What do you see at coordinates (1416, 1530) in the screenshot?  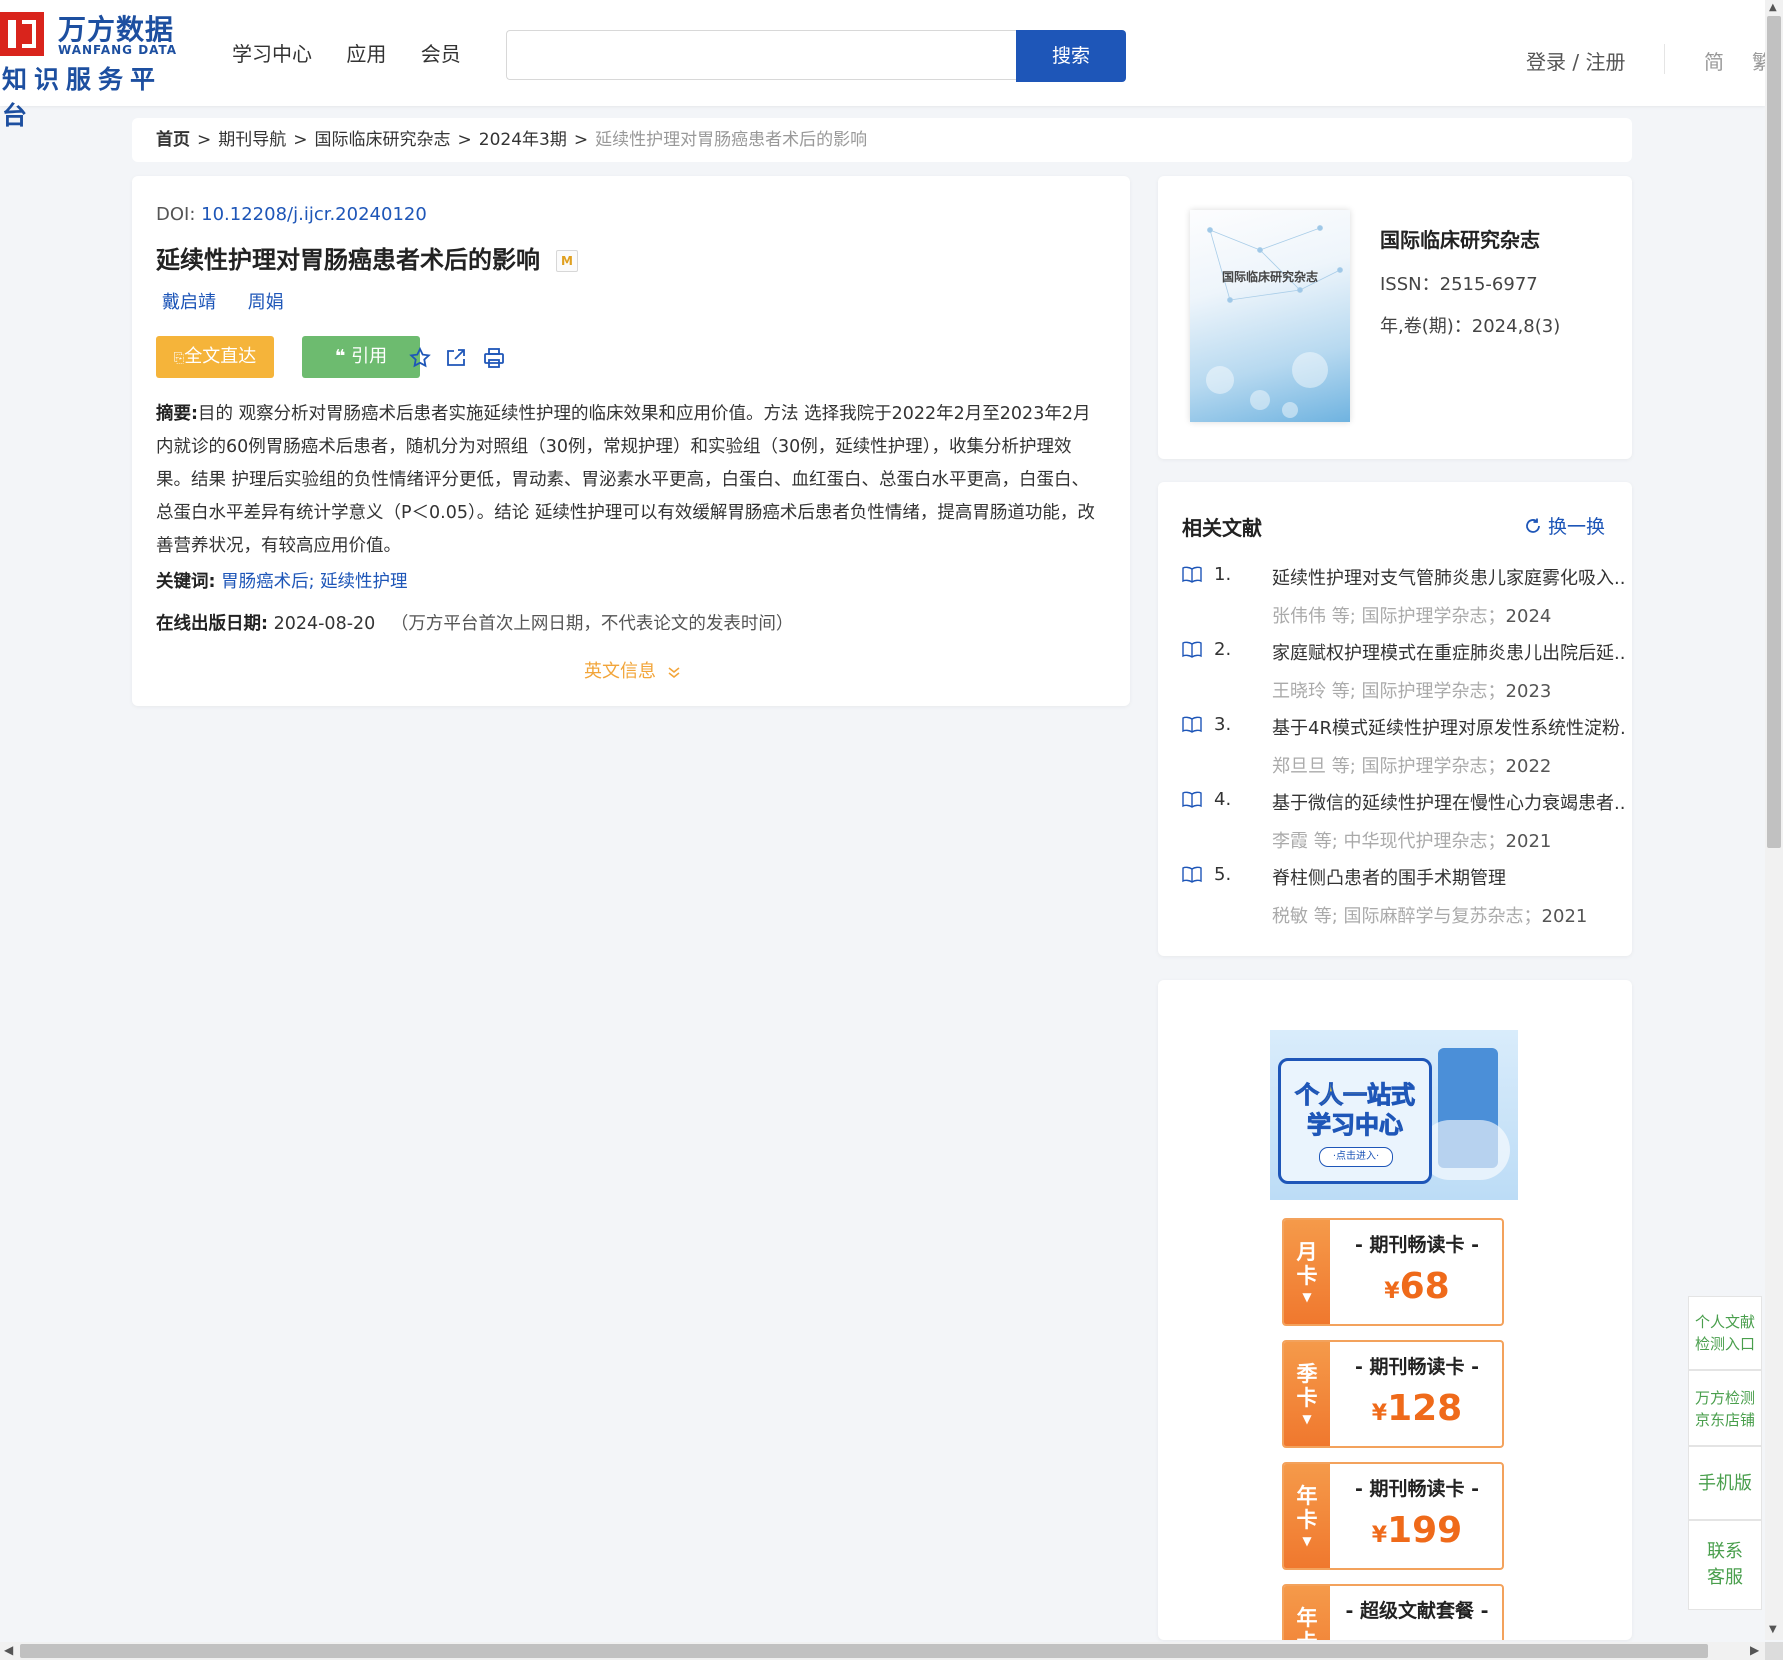 I see `price-card-price: ¥199` at bounding box center [1416, 1530].